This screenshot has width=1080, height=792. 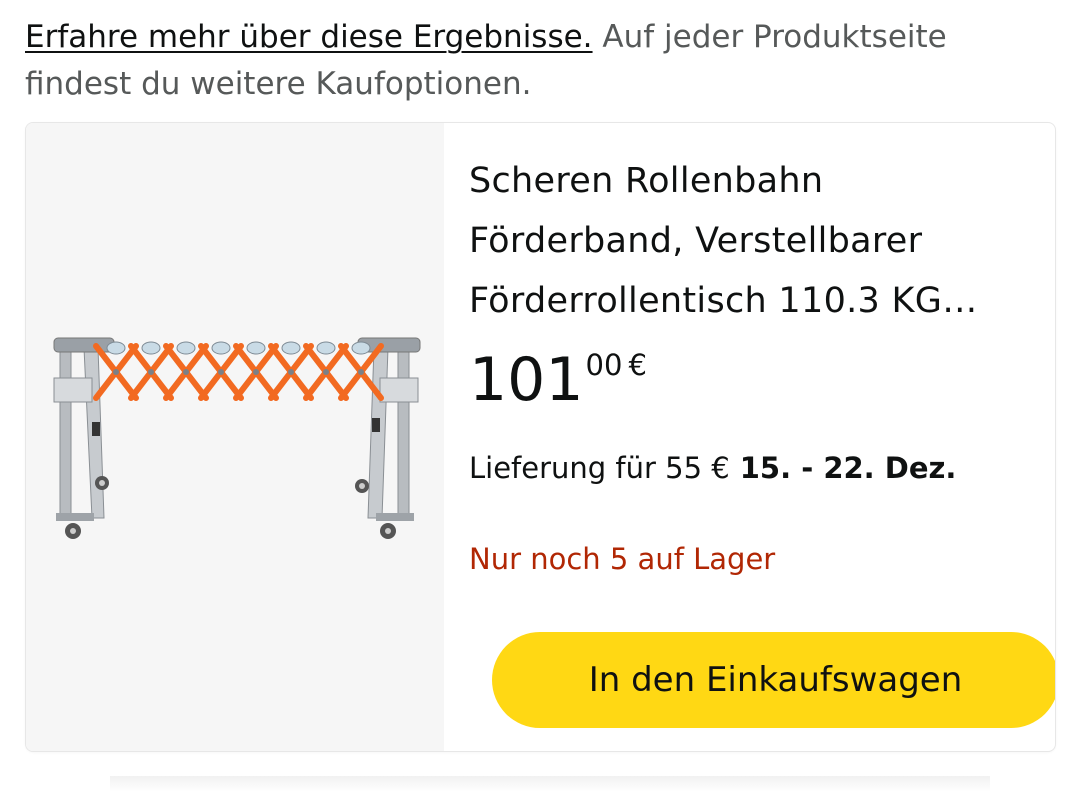 What do you see at coordinates (550, 784) in the screenshot?
I see `next-card-edge` at bounding box center [550, 784].